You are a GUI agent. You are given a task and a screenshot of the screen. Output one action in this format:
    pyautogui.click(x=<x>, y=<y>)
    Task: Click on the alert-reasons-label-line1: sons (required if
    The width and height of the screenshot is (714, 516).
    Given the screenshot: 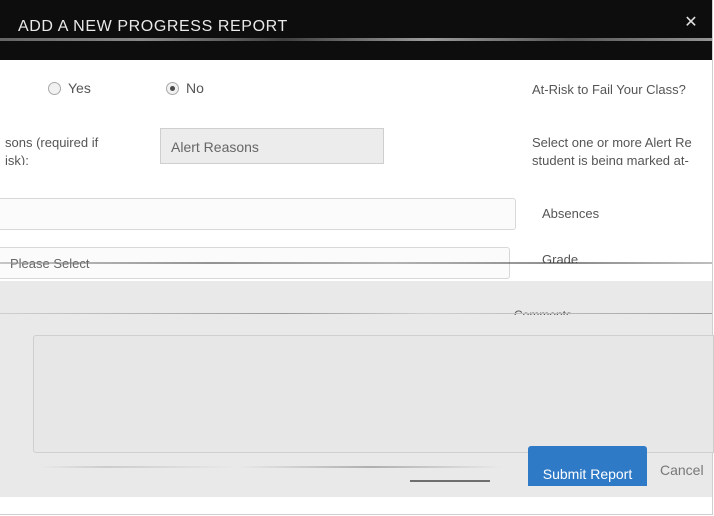 What is the action you would take?
    pyautogui.click(x=52, y=142)
    